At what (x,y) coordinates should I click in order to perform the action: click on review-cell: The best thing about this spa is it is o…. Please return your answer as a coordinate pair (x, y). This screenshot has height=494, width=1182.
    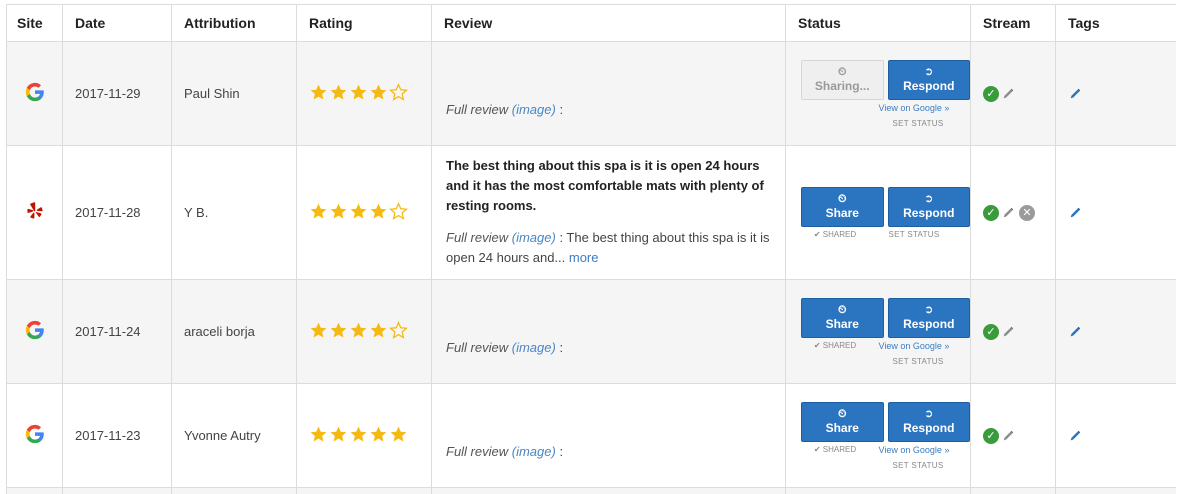
    Looking at the image, I should click on (608, 212).